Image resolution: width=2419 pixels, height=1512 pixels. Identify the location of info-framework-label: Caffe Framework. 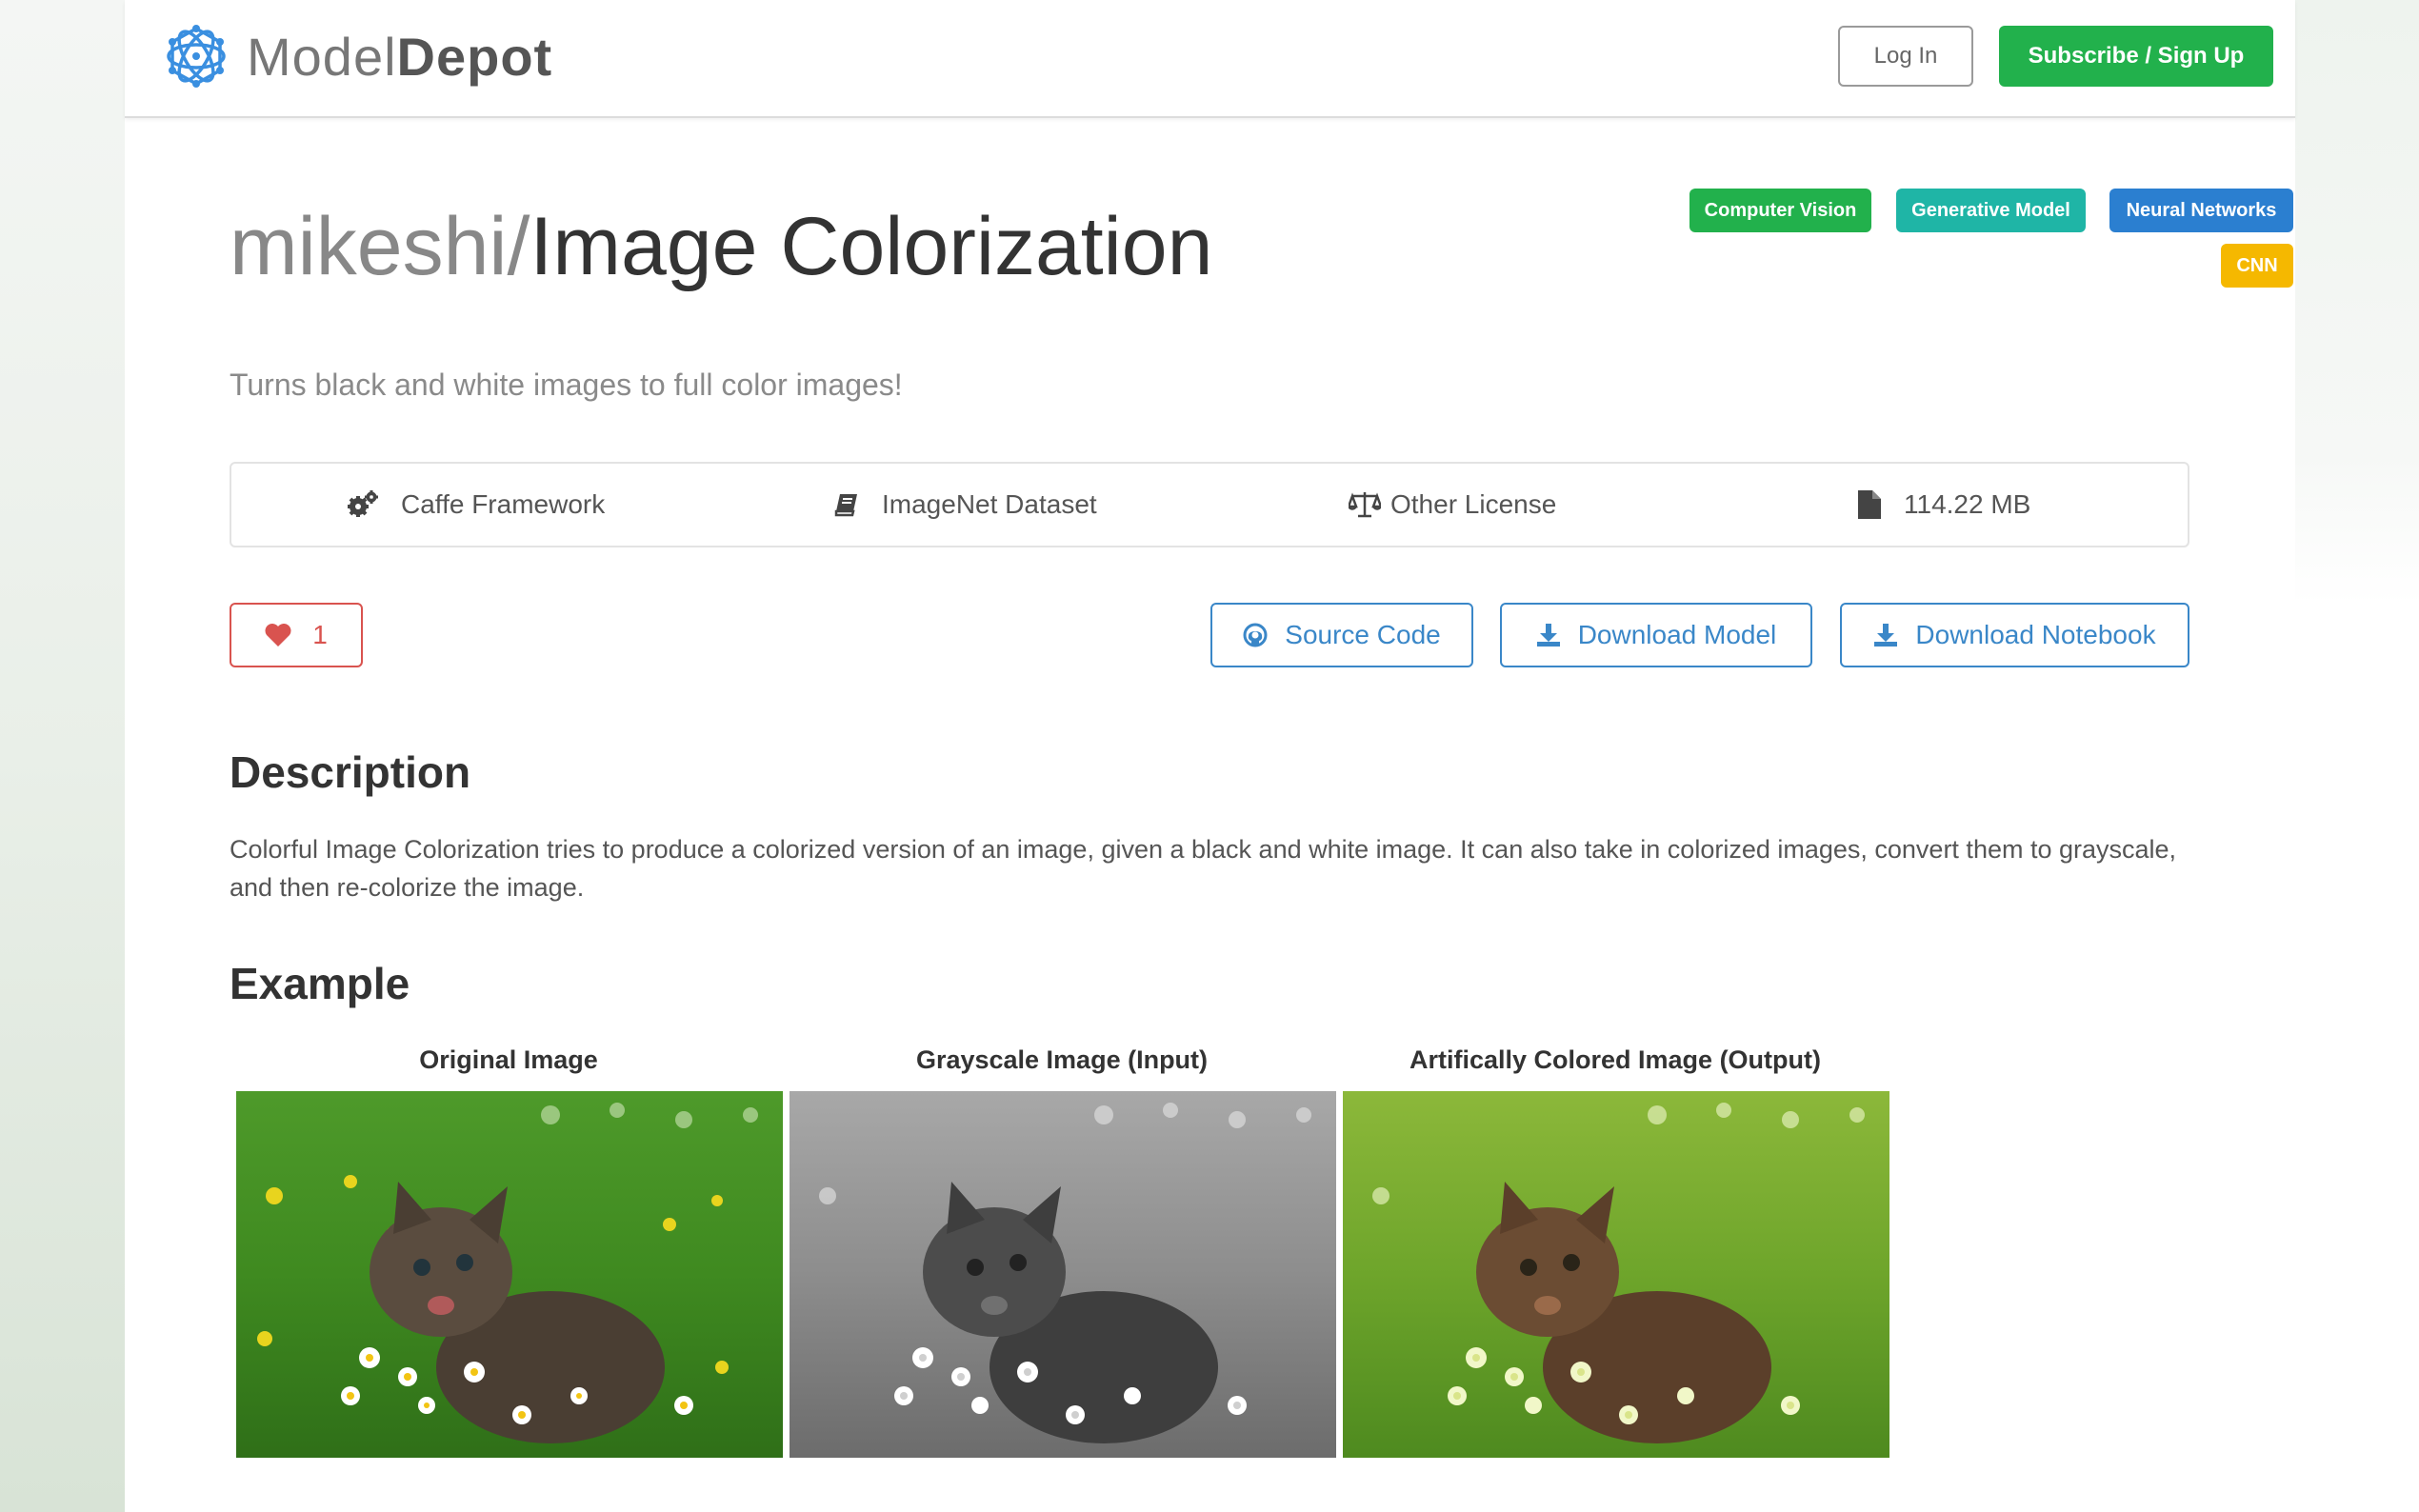
(503, 504).